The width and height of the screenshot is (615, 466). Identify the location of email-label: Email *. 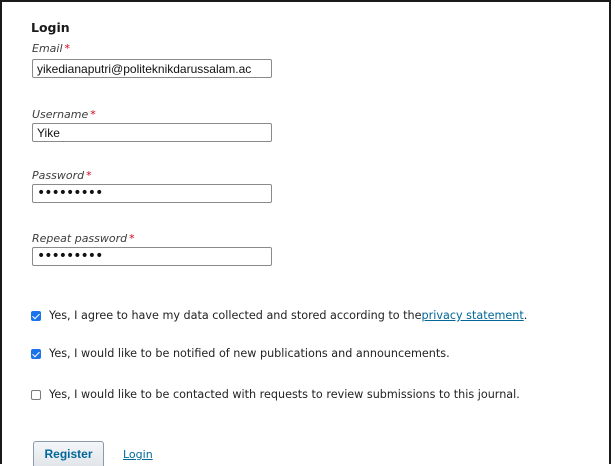
(51, 48).